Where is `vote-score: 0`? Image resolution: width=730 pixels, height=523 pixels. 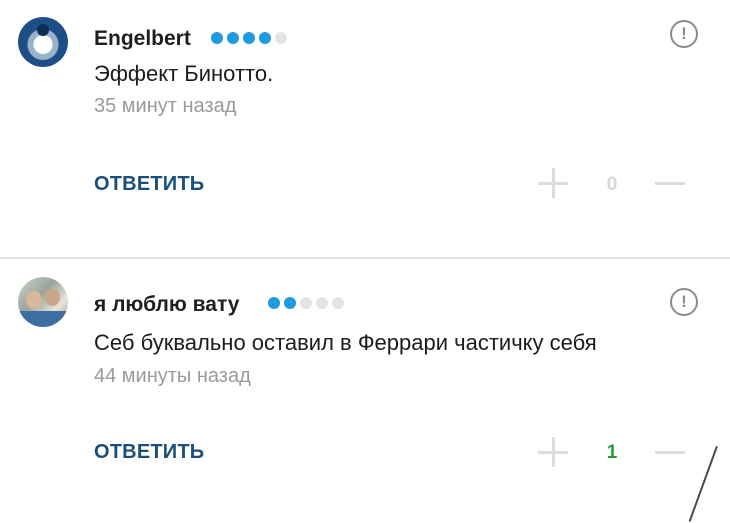
vote-score: 0 is located at coordinates (612, 184).